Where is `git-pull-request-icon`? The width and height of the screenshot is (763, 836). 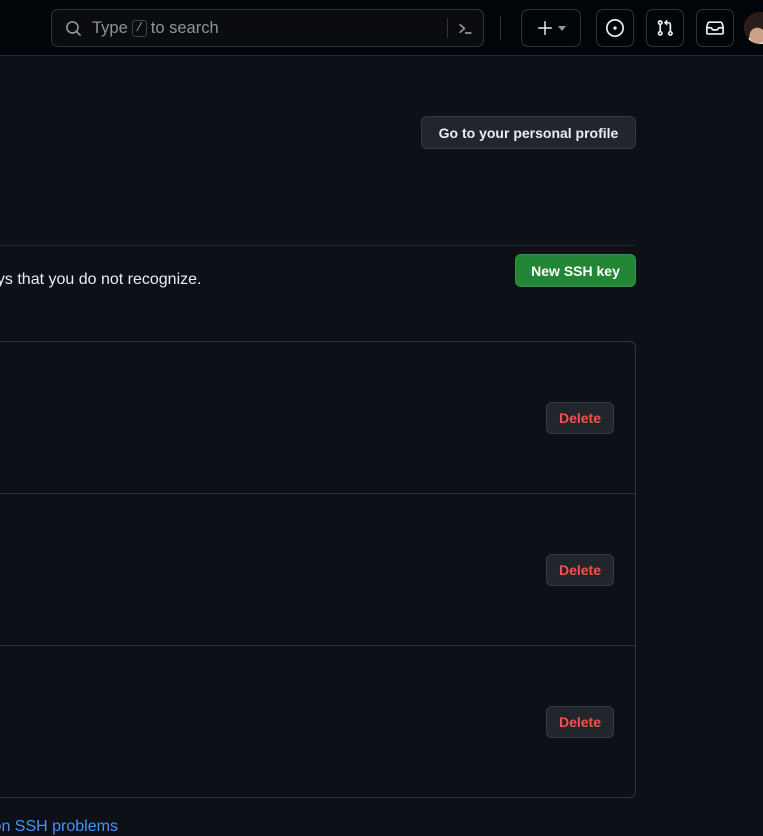 git-pull-request-icon is located at coordinates (665, 28).